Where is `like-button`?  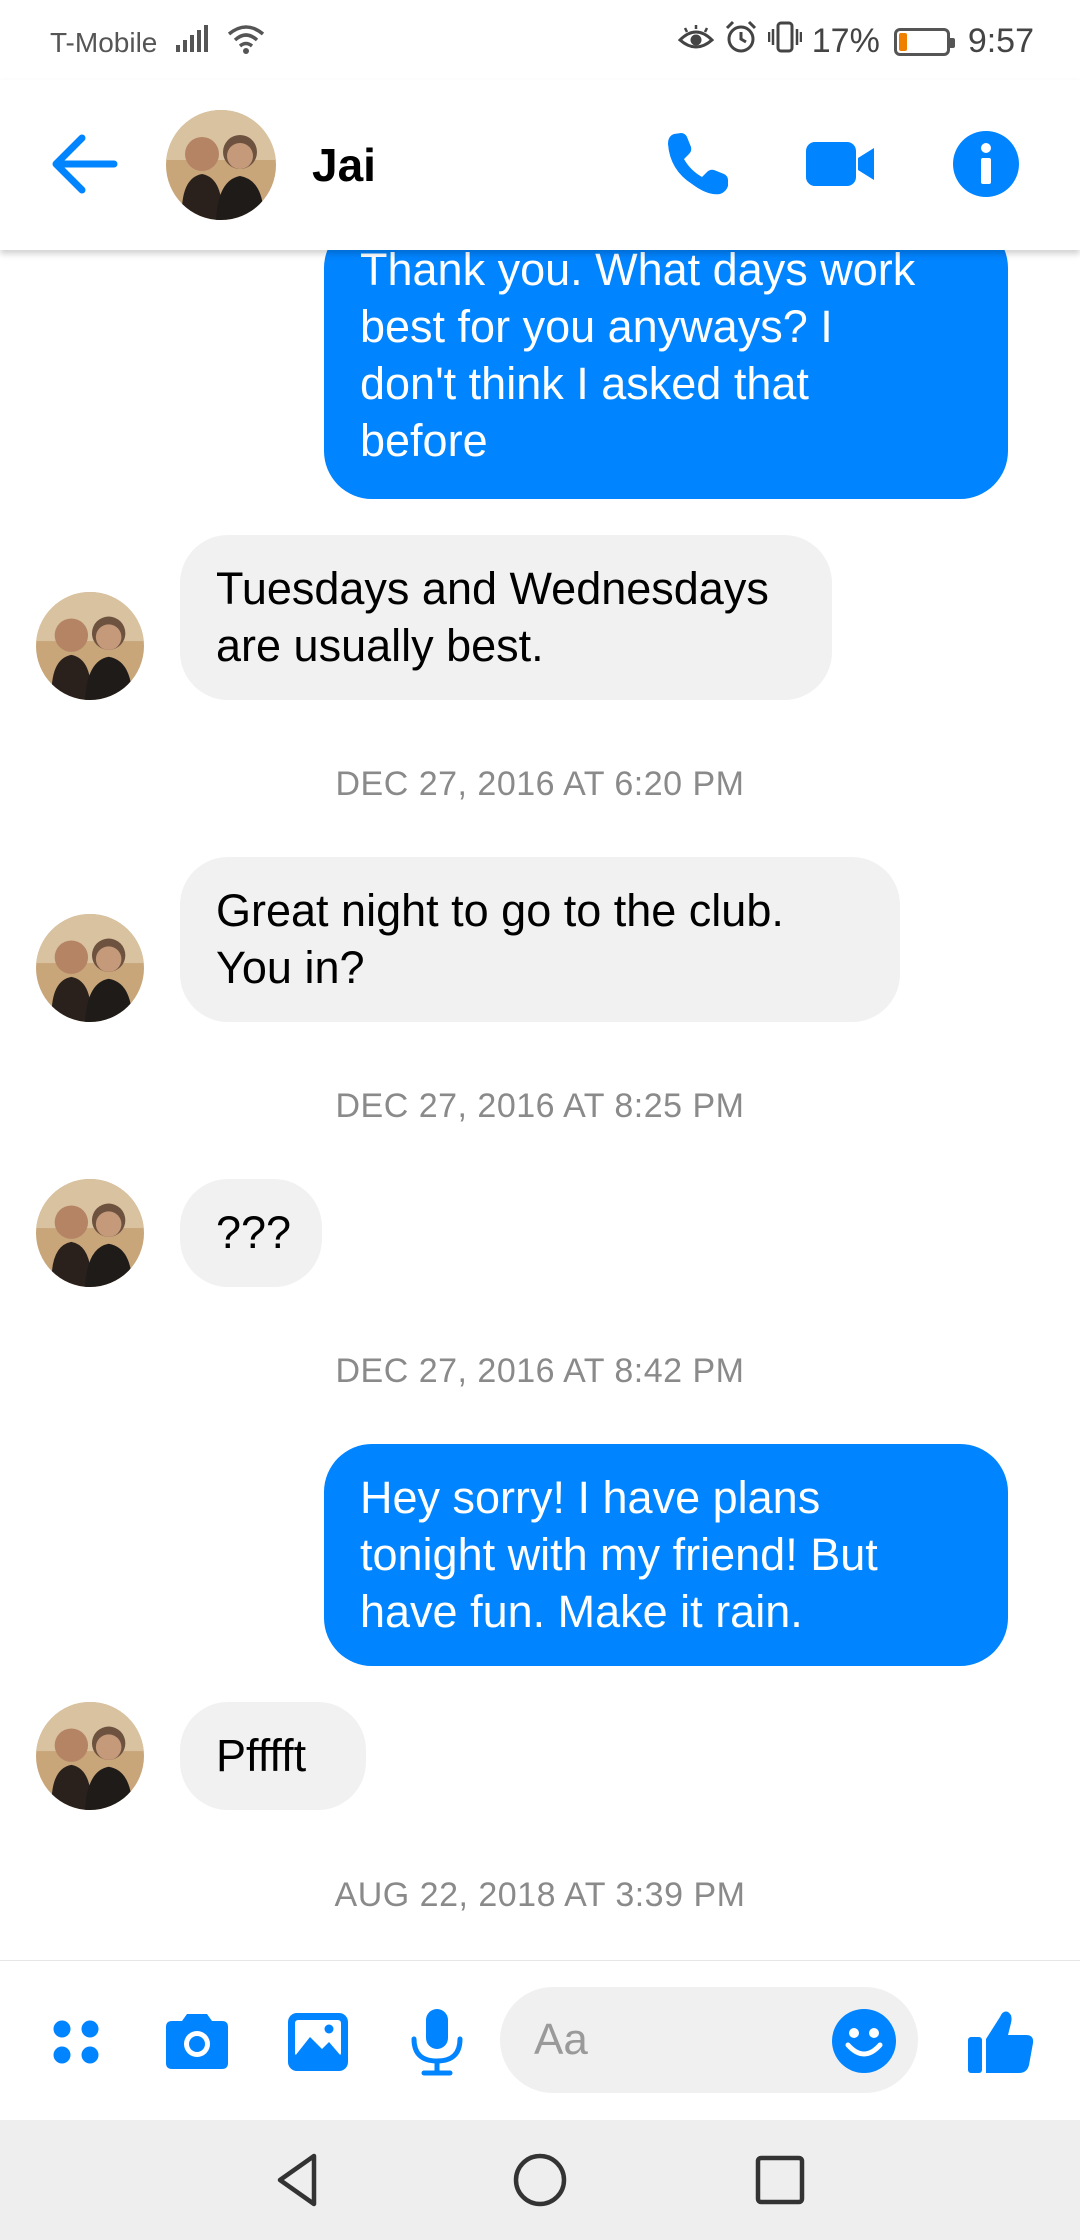 like-button is located at coordinates (1001, 2042).